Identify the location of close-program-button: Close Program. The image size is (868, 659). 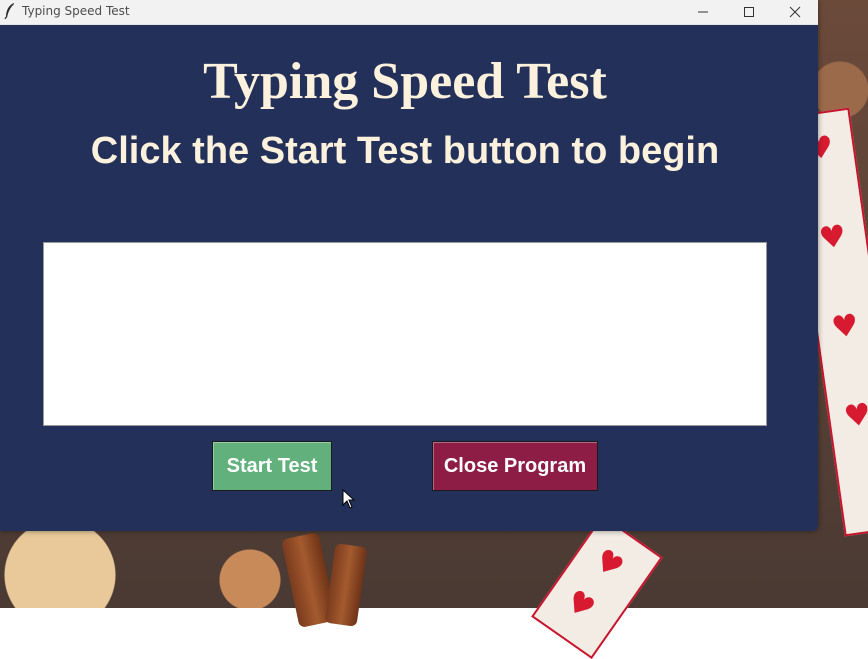
(515, 466).